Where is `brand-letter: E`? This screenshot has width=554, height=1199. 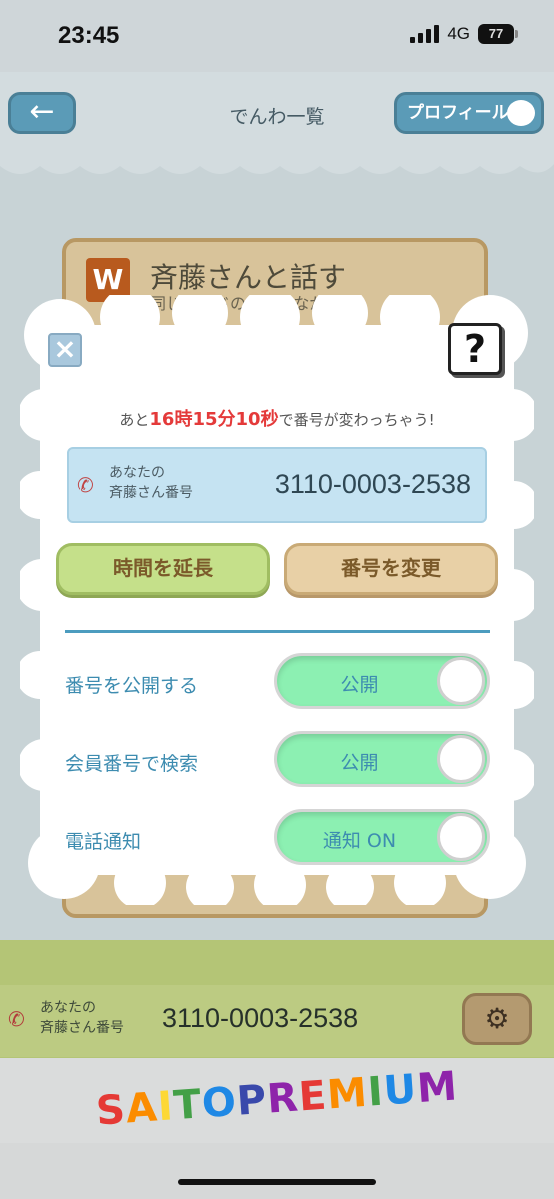 brand-letter: E is located at coordinates (313, 1096).